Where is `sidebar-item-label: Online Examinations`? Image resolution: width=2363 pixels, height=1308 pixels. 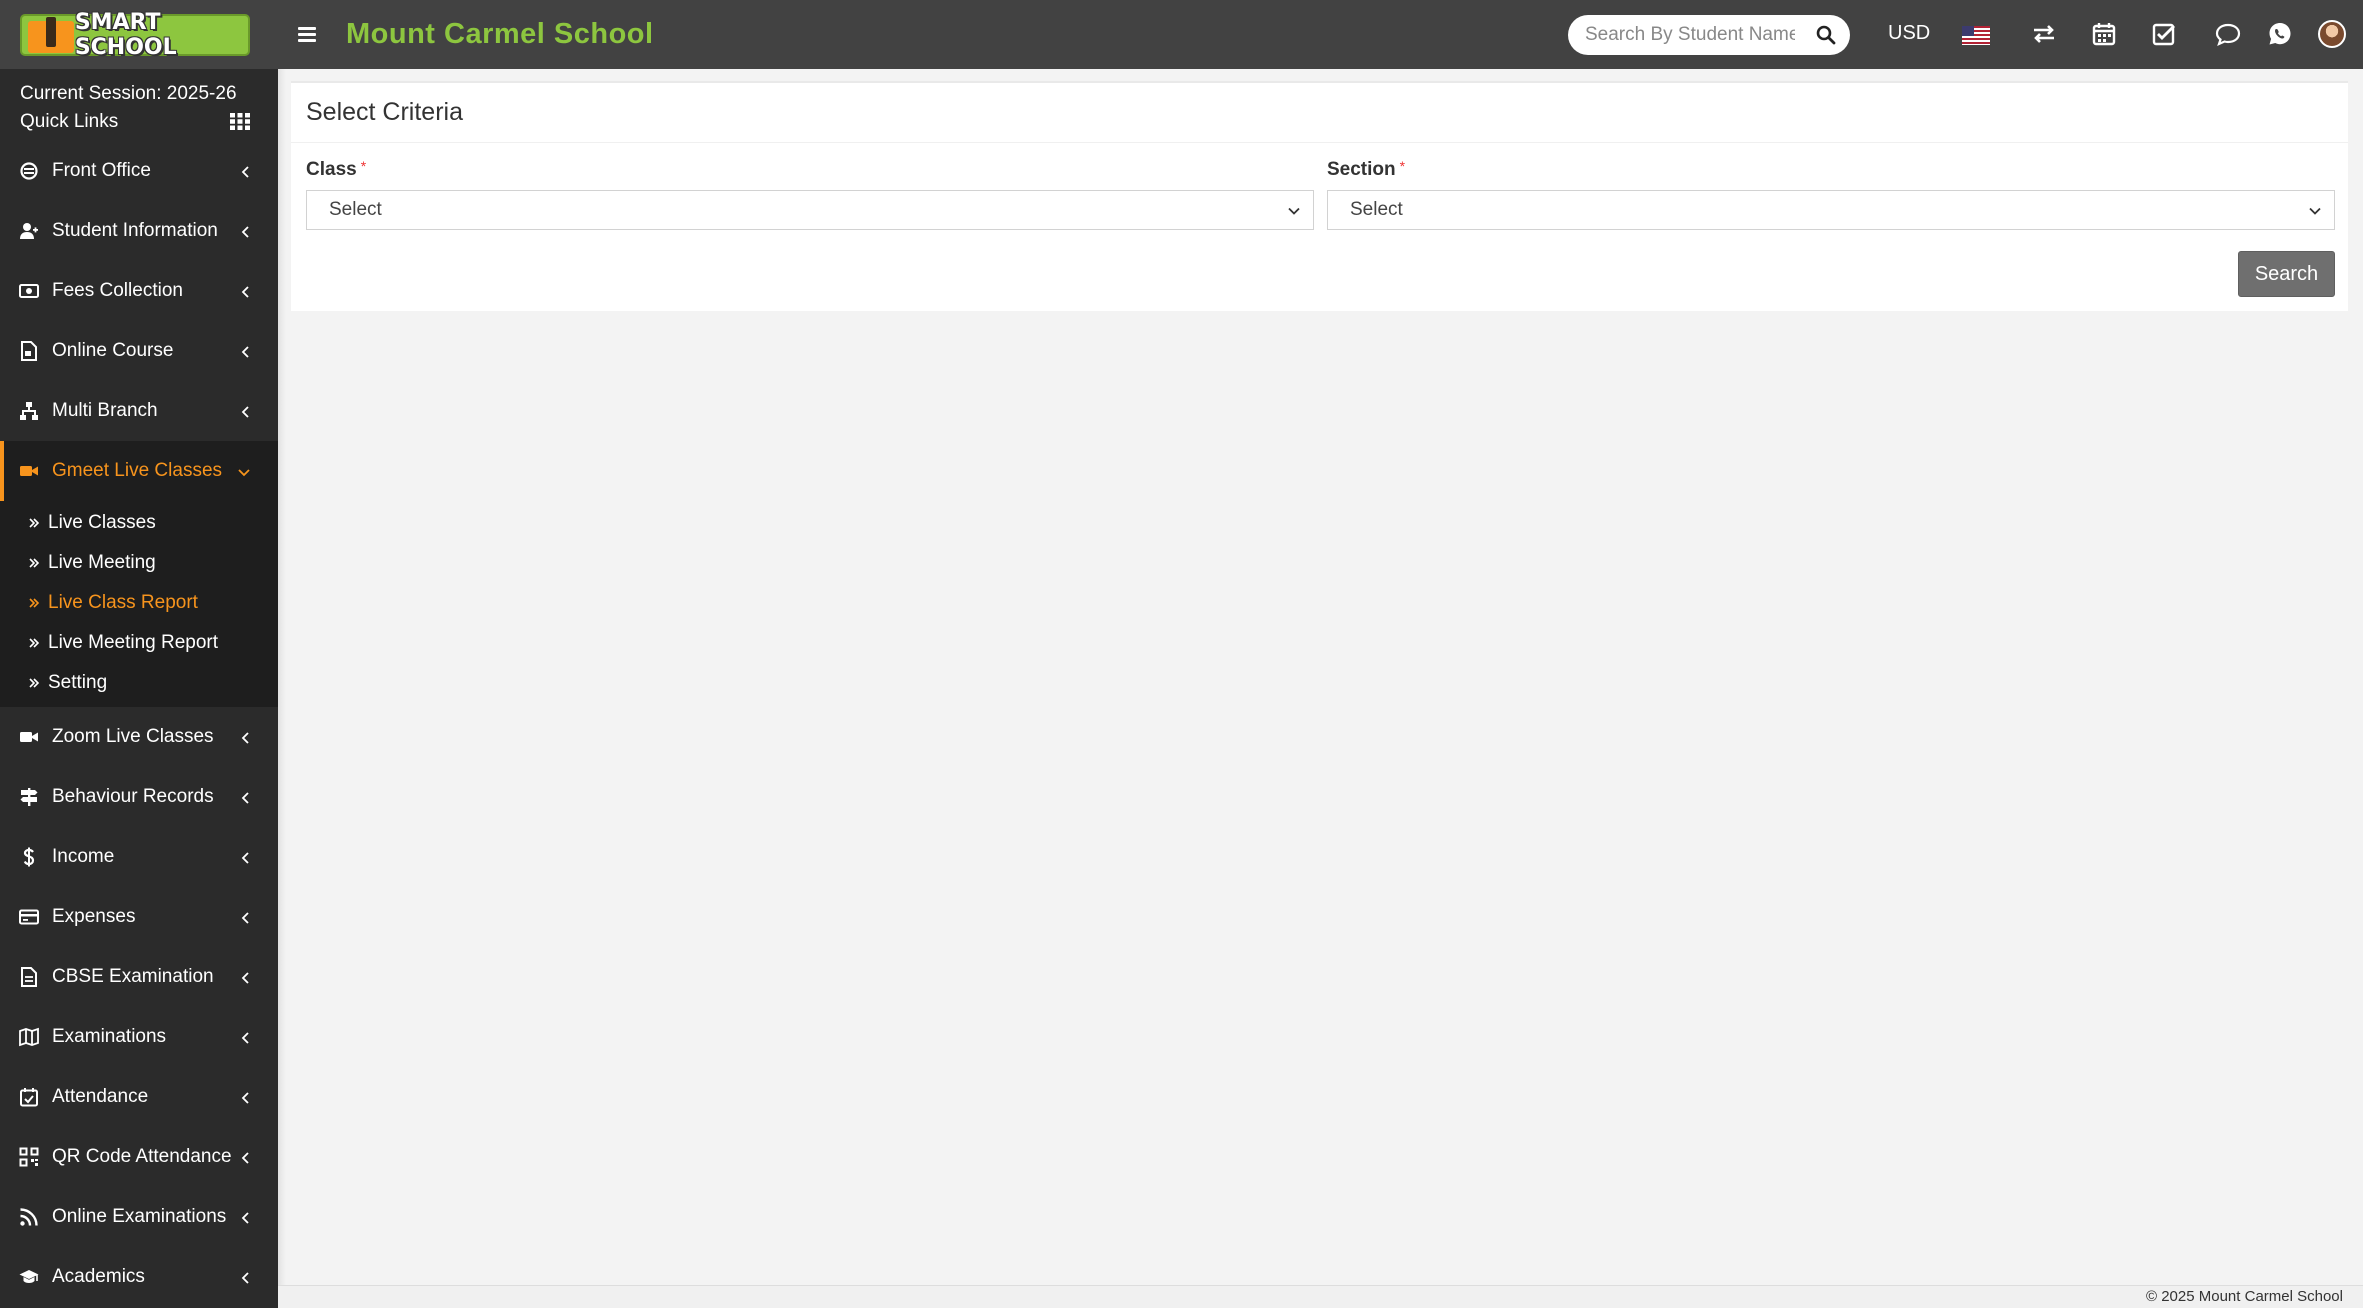
sidebar-item-label: Online Examinations is located at coordinates (139, 1216).